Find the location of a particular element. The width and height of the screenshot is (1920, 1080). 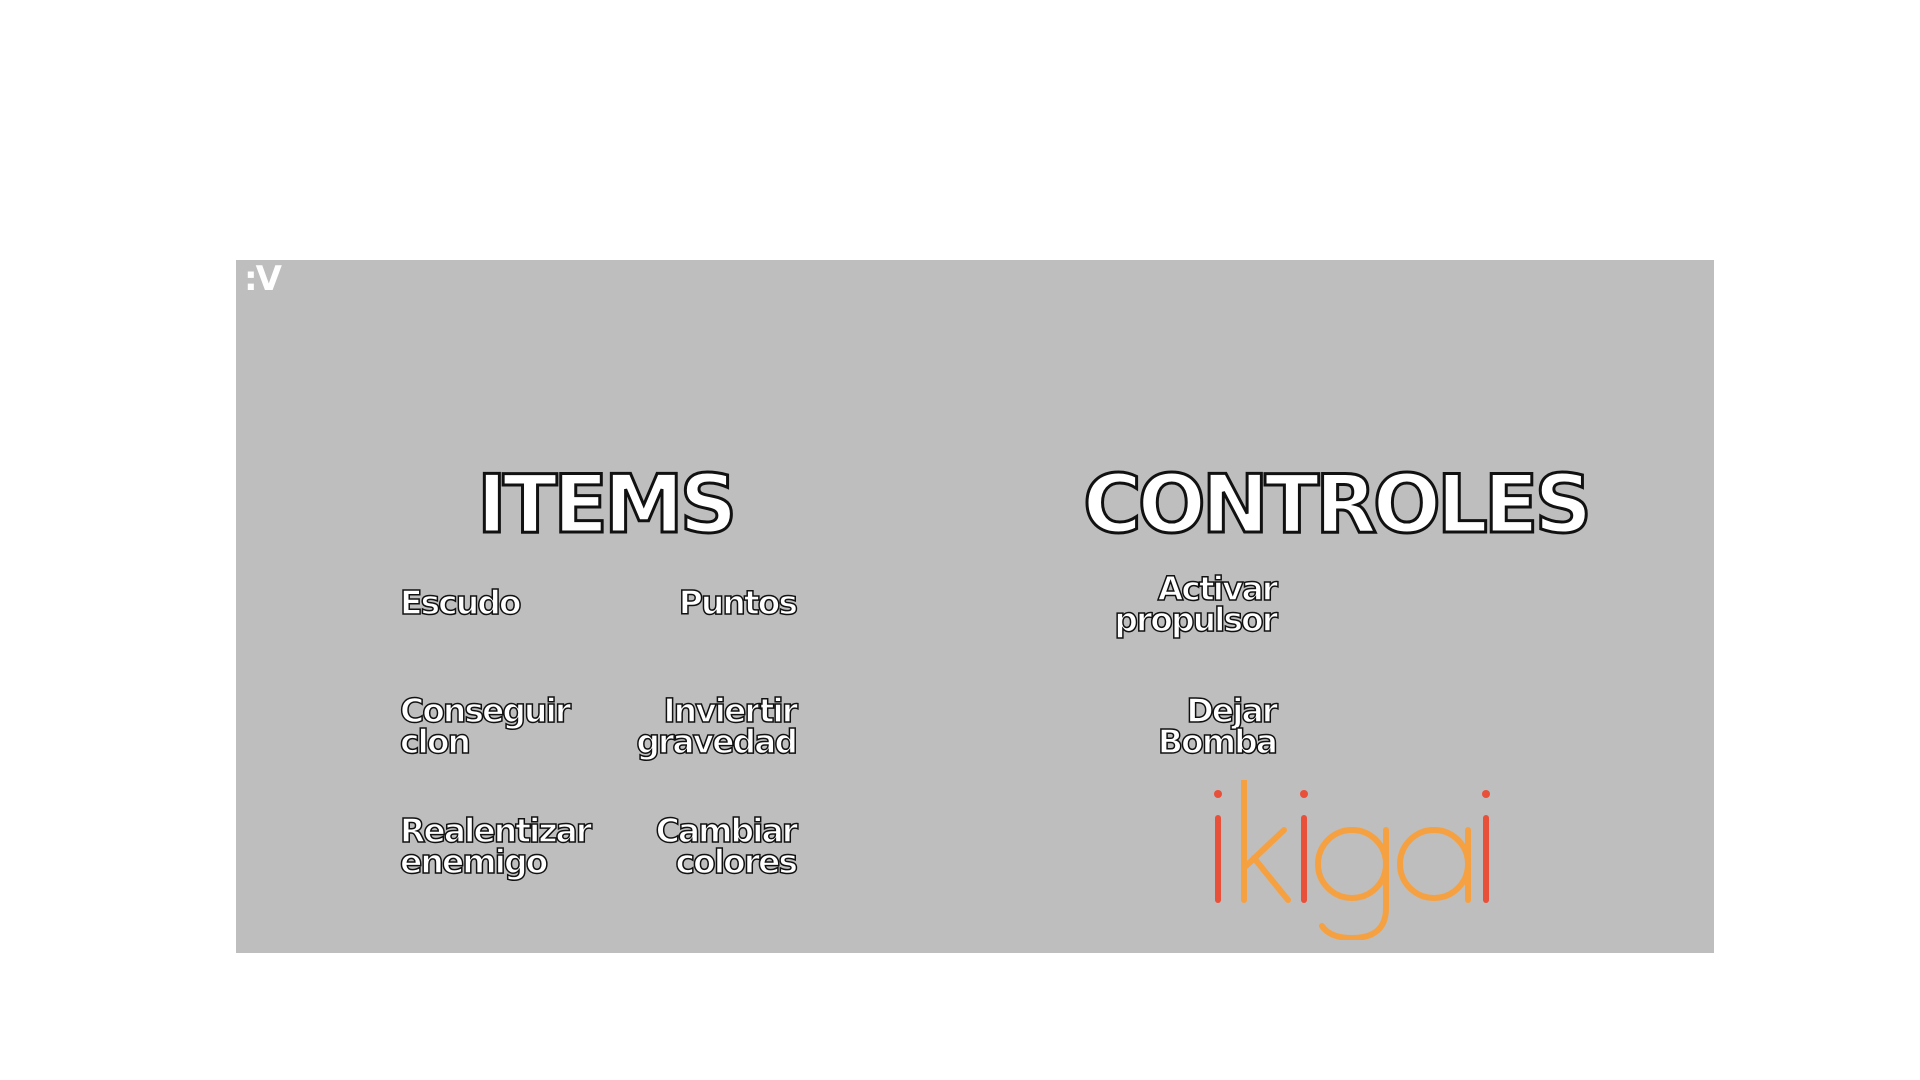

item-puntos: Puntos is located at coordinates (682, 602).